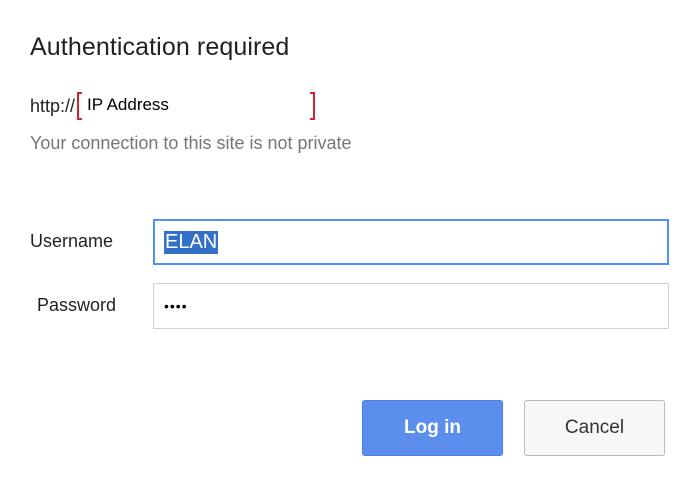 Image resolution: width=678 pixels, height=479 pixels. I want to click on cancel-button: Cancel, so click(594, 428).